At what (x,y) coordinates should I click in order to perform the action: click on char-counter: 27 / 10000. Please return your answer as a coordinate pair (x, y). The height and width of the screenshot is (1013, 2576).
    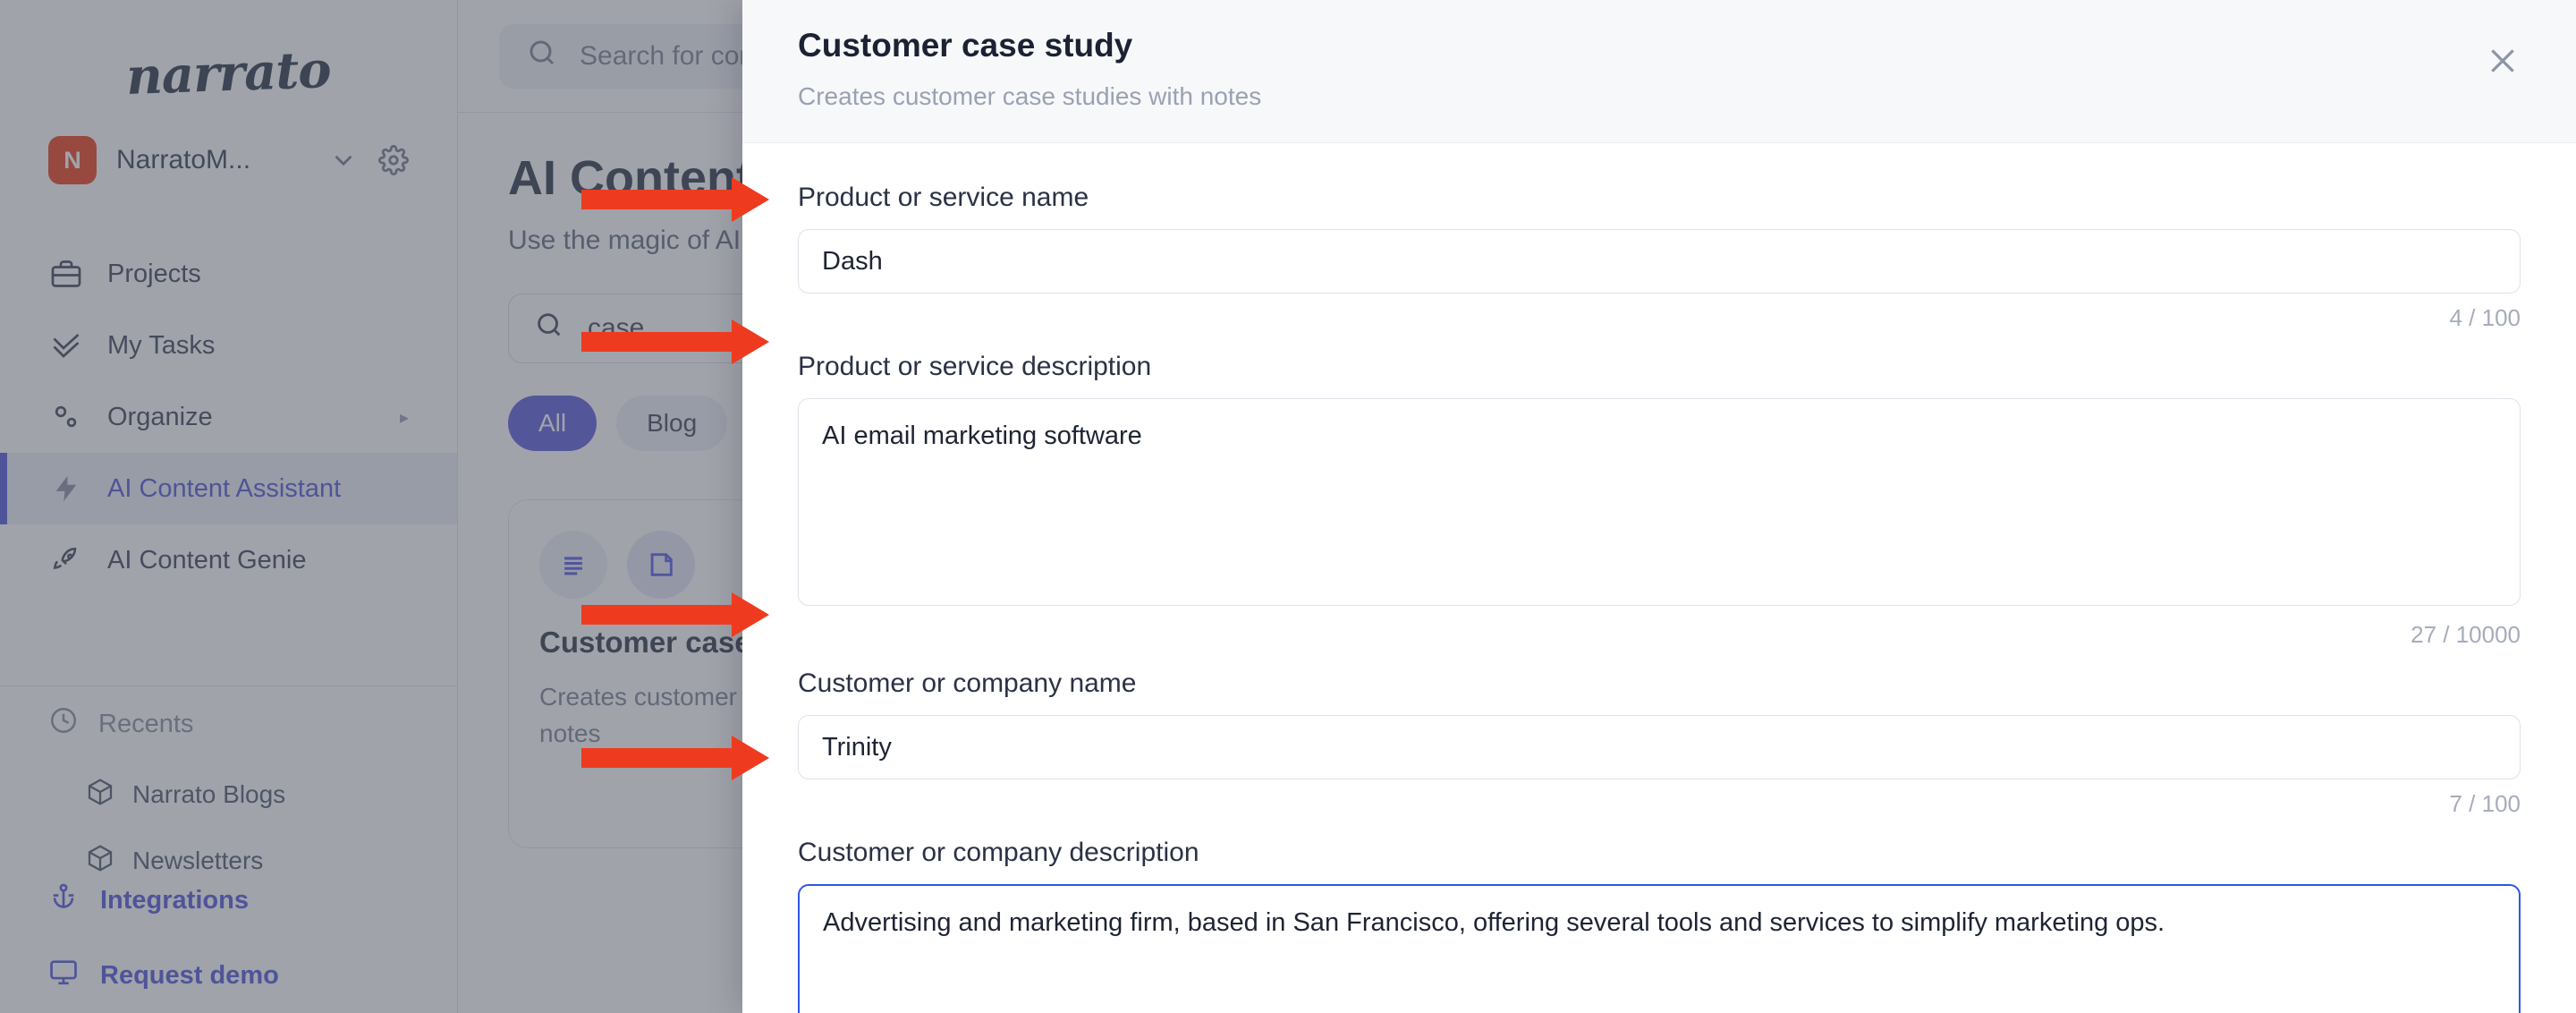
    Looking at the image, I should click on (2466, 634).